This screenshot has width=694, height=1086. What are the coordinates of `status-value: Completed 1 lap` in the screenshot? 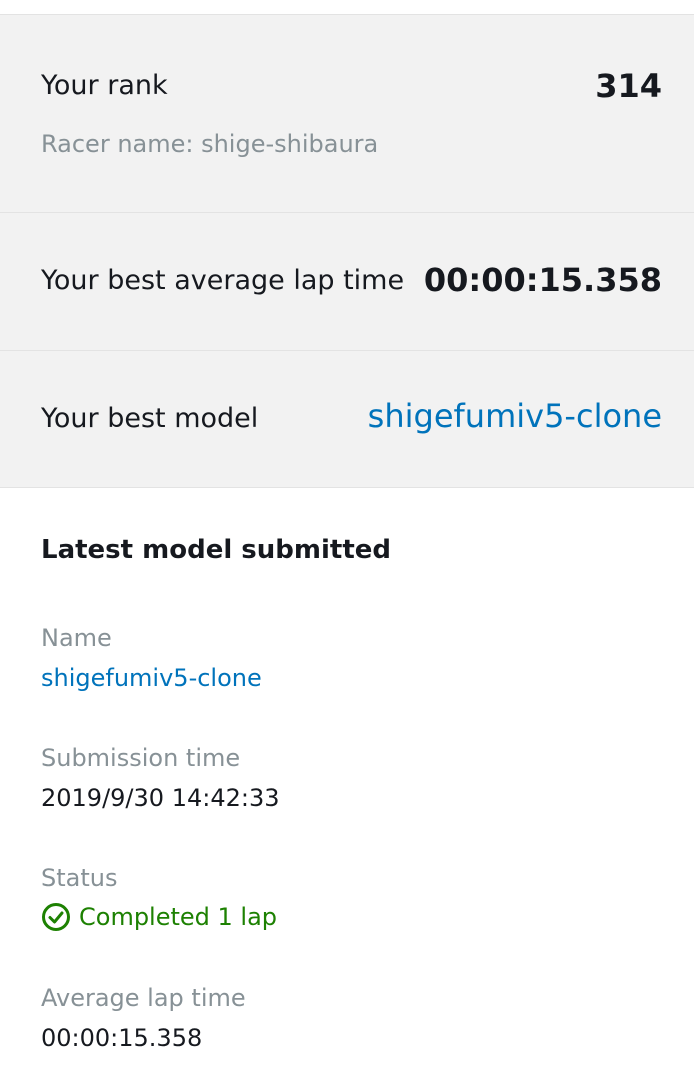 It's located at (159, 917).